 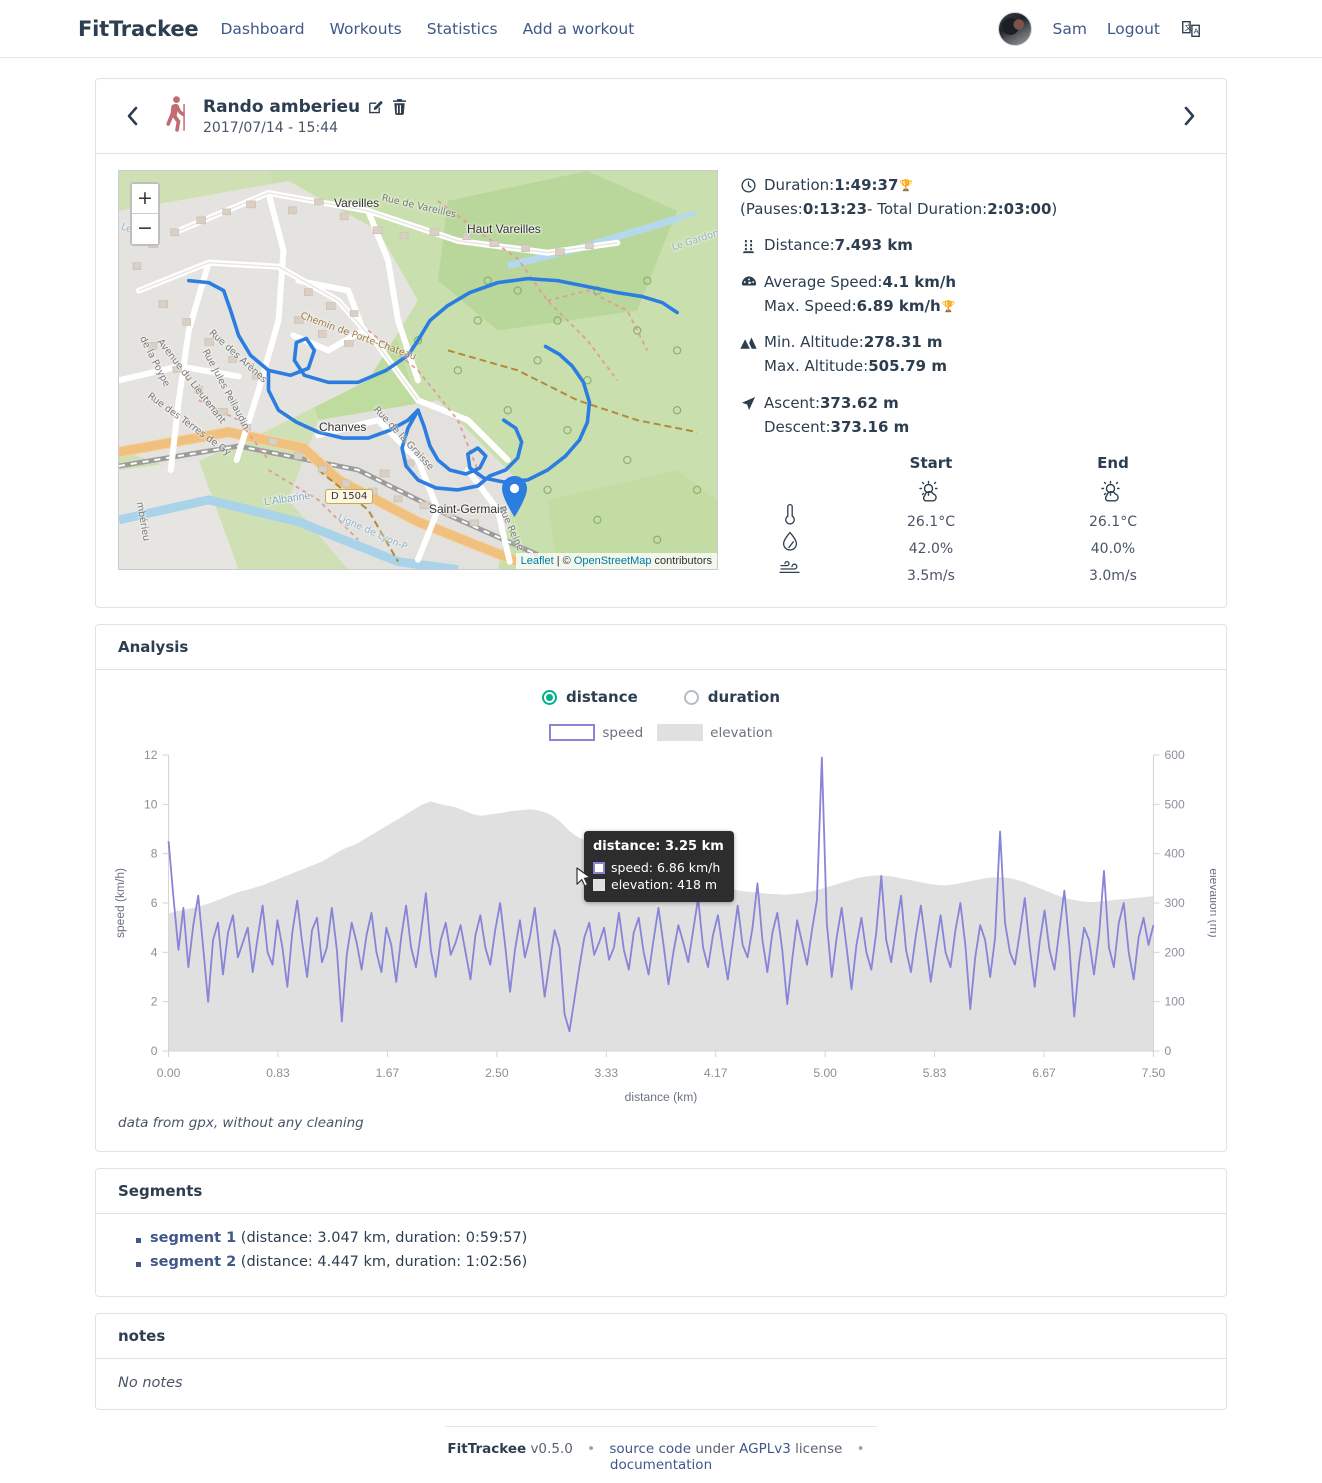 What do you see at coordinates (1189, 116) in the screenshot?
I see `next-workout-button` at bounding box center [1189, 116].